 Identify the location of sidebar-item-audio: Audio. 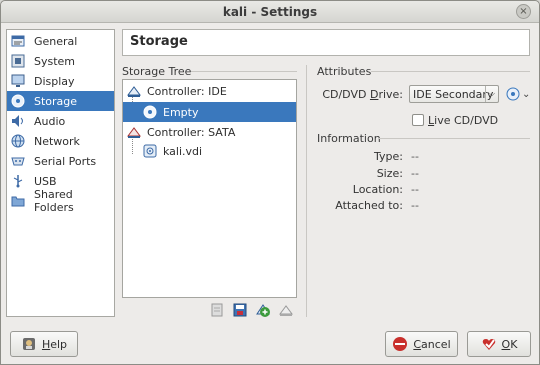
(60, 121).